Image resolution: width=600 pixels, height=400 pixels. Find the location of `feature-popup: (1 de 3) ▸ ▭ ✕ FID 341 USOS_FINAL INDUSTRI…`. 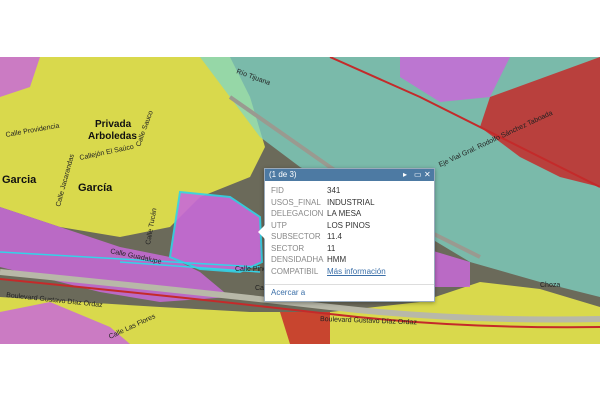

feature-popup: (1 de 3) ▸ ▭ ✕ FID 341 USOS_FINAL INDUSTRI… is located at coordinates (346, 235).